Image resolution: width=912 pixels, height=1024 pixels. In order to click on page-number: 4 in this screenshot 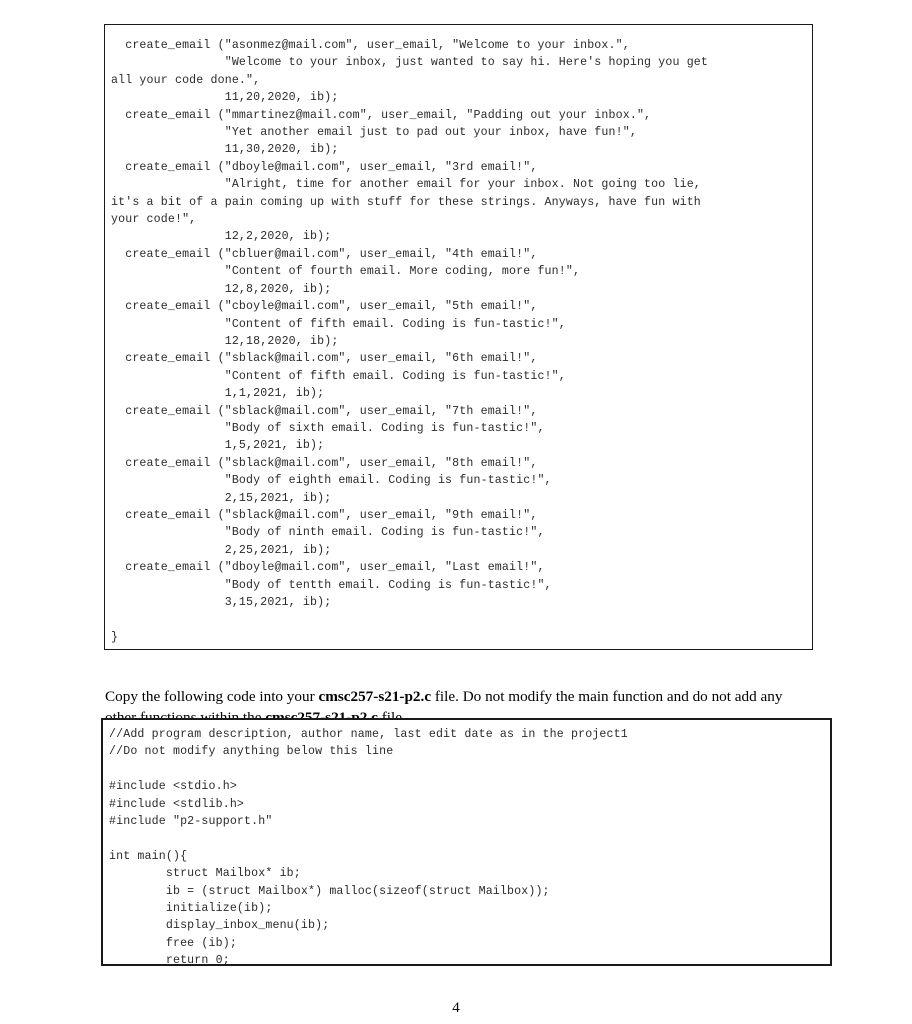, I will do `click(456, 1008)`.